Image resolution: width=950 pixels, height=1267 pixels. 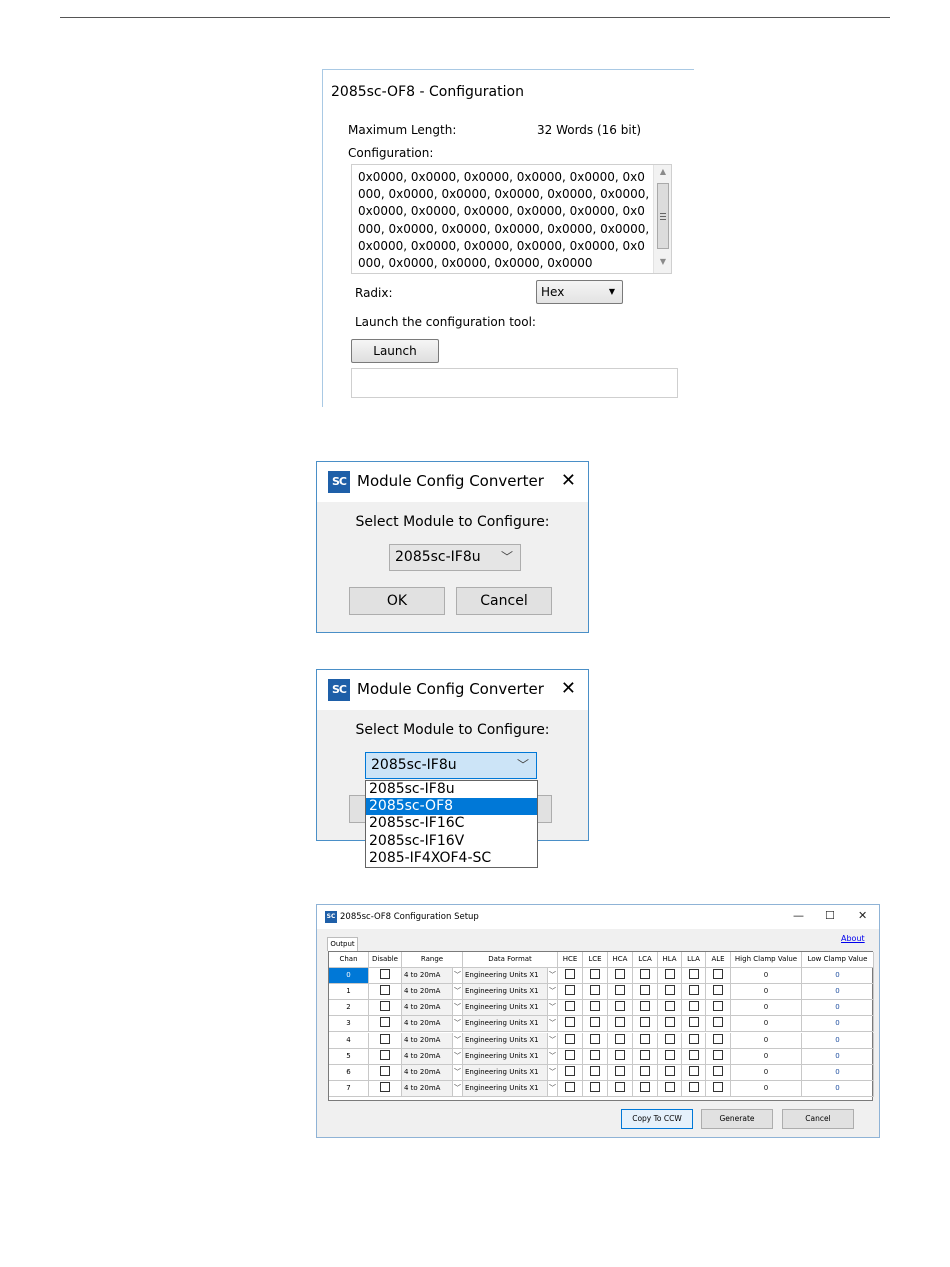 I want to click on close-icon: ✕, so click(x=568, y=688).